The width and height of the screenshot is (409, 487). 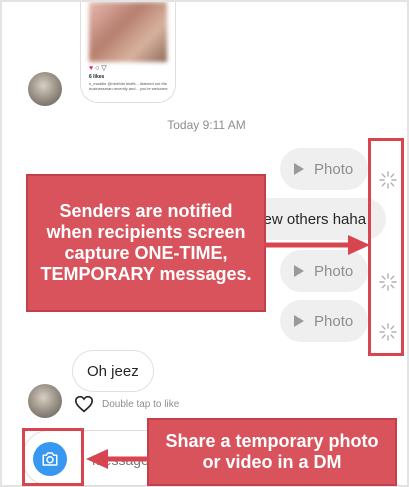 What do you see at coordinates (141, 404) in the screenshot?
I see `like-hint-text: Double tap to like` at bounding box center [141, 404].